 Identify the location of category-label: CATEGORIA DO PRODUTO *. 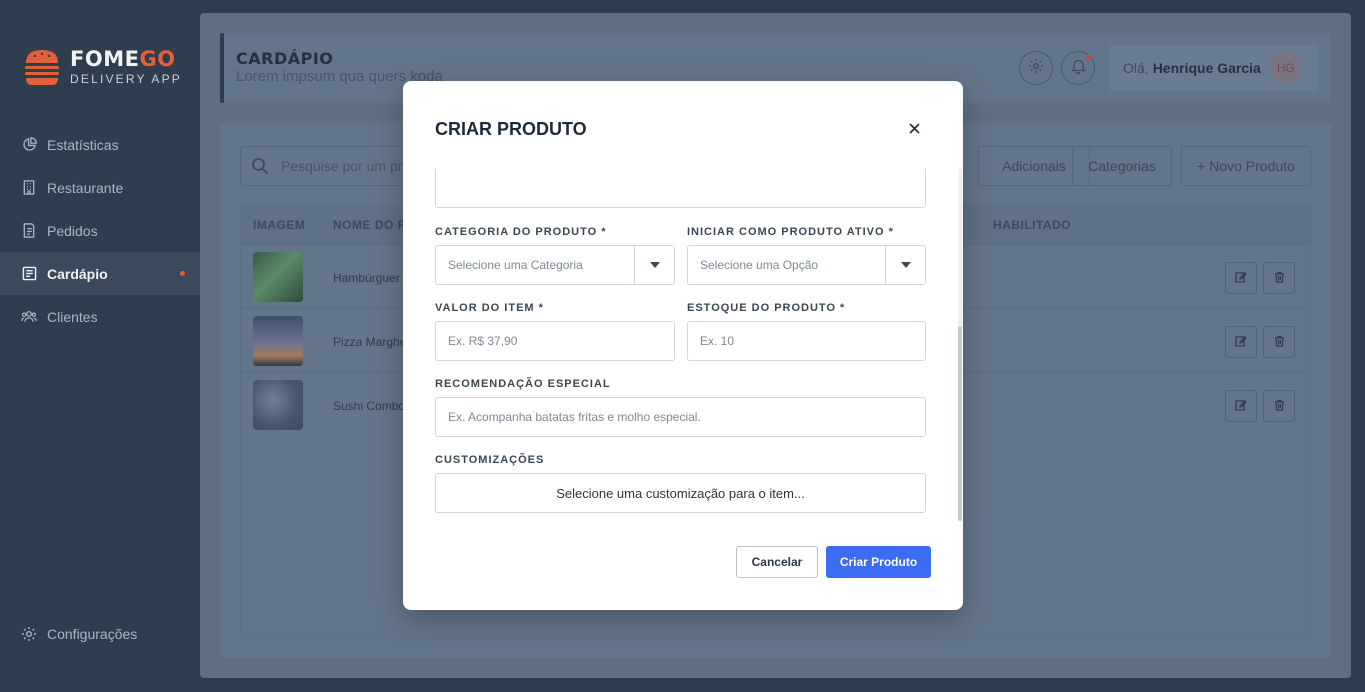
(521, 232).